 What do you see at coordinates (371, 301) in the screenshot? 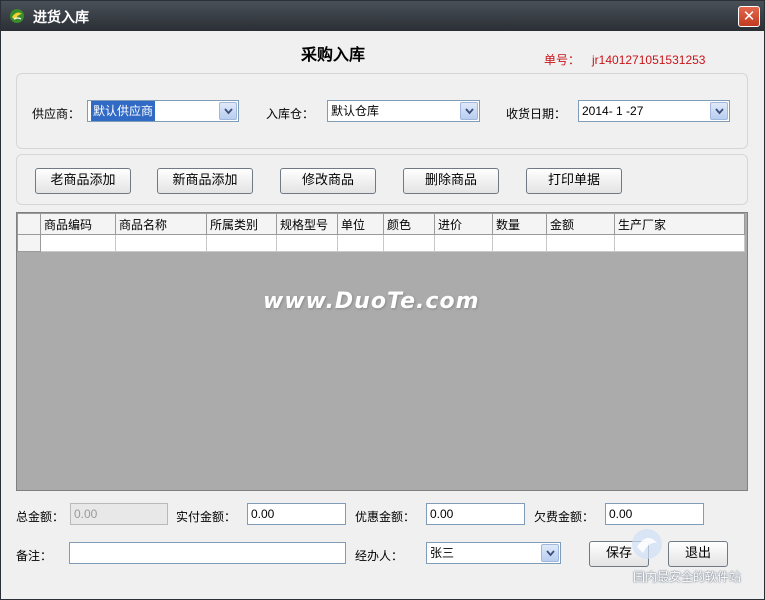
I see `watermark-text: www.DuoTe.com` at bounding box center [371, 301].